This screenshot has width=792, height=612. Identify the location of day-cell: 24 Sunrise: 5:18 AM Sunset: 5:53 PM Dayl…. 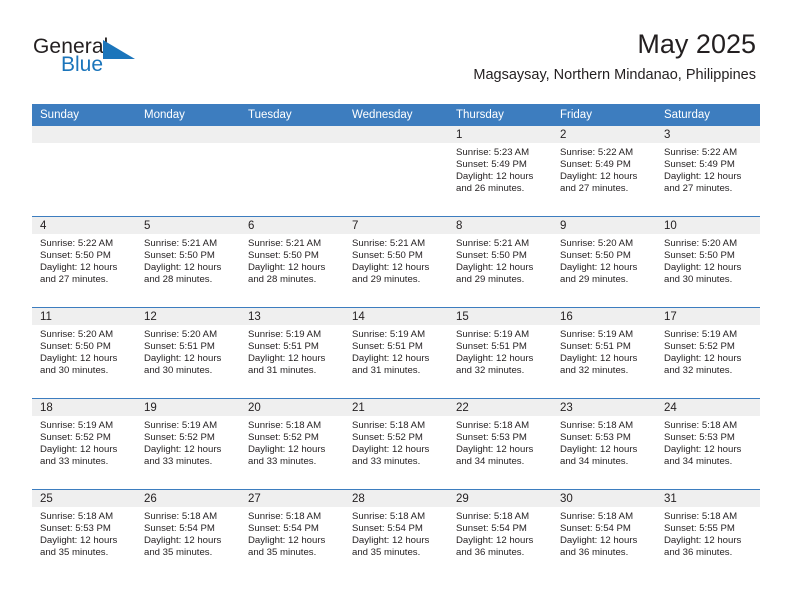
(708, 444).